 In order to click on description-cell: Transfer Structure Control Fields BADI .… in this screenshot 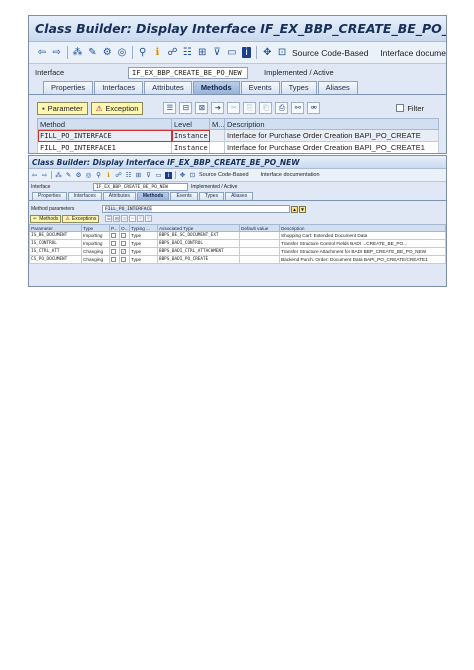, I will do `click(362, 243)`.